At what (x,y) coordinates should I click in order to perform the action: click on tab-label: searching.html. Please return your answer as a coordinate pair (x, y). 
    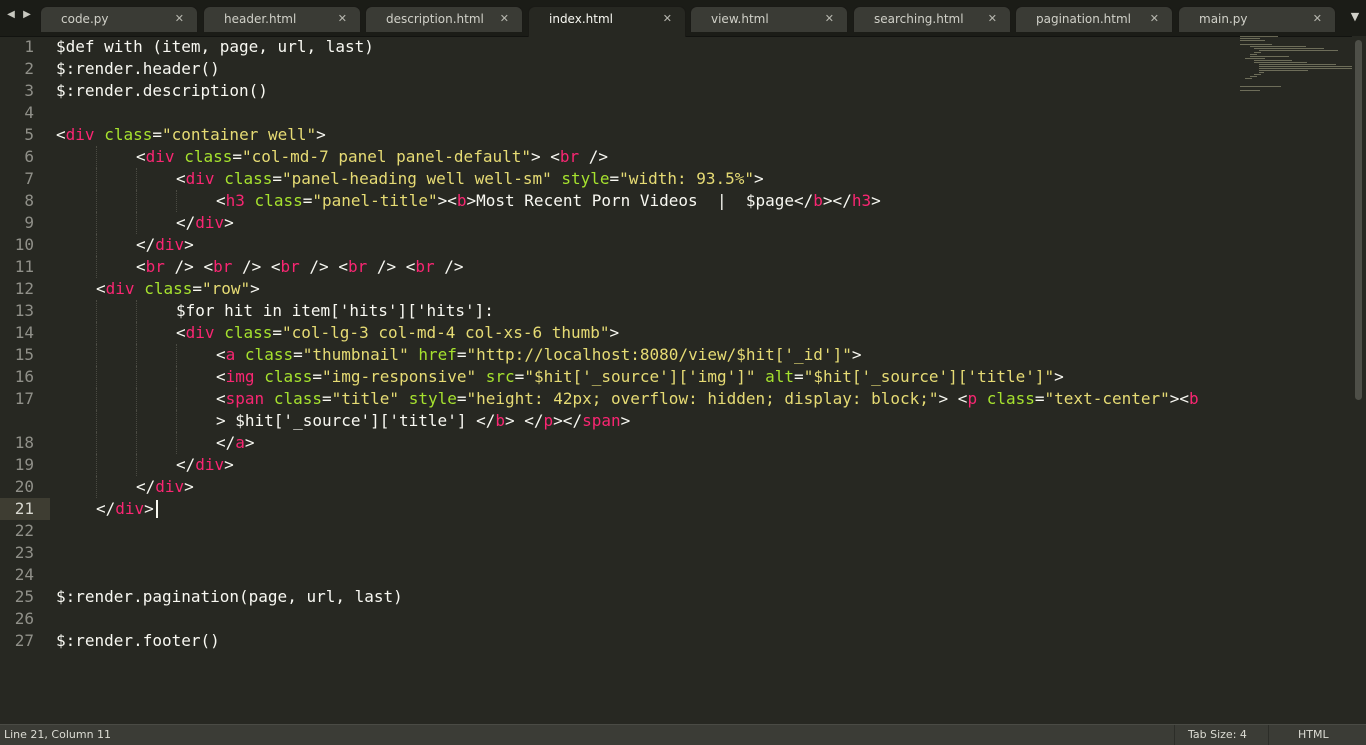
    Looking at the image, I should click on (919, 19).